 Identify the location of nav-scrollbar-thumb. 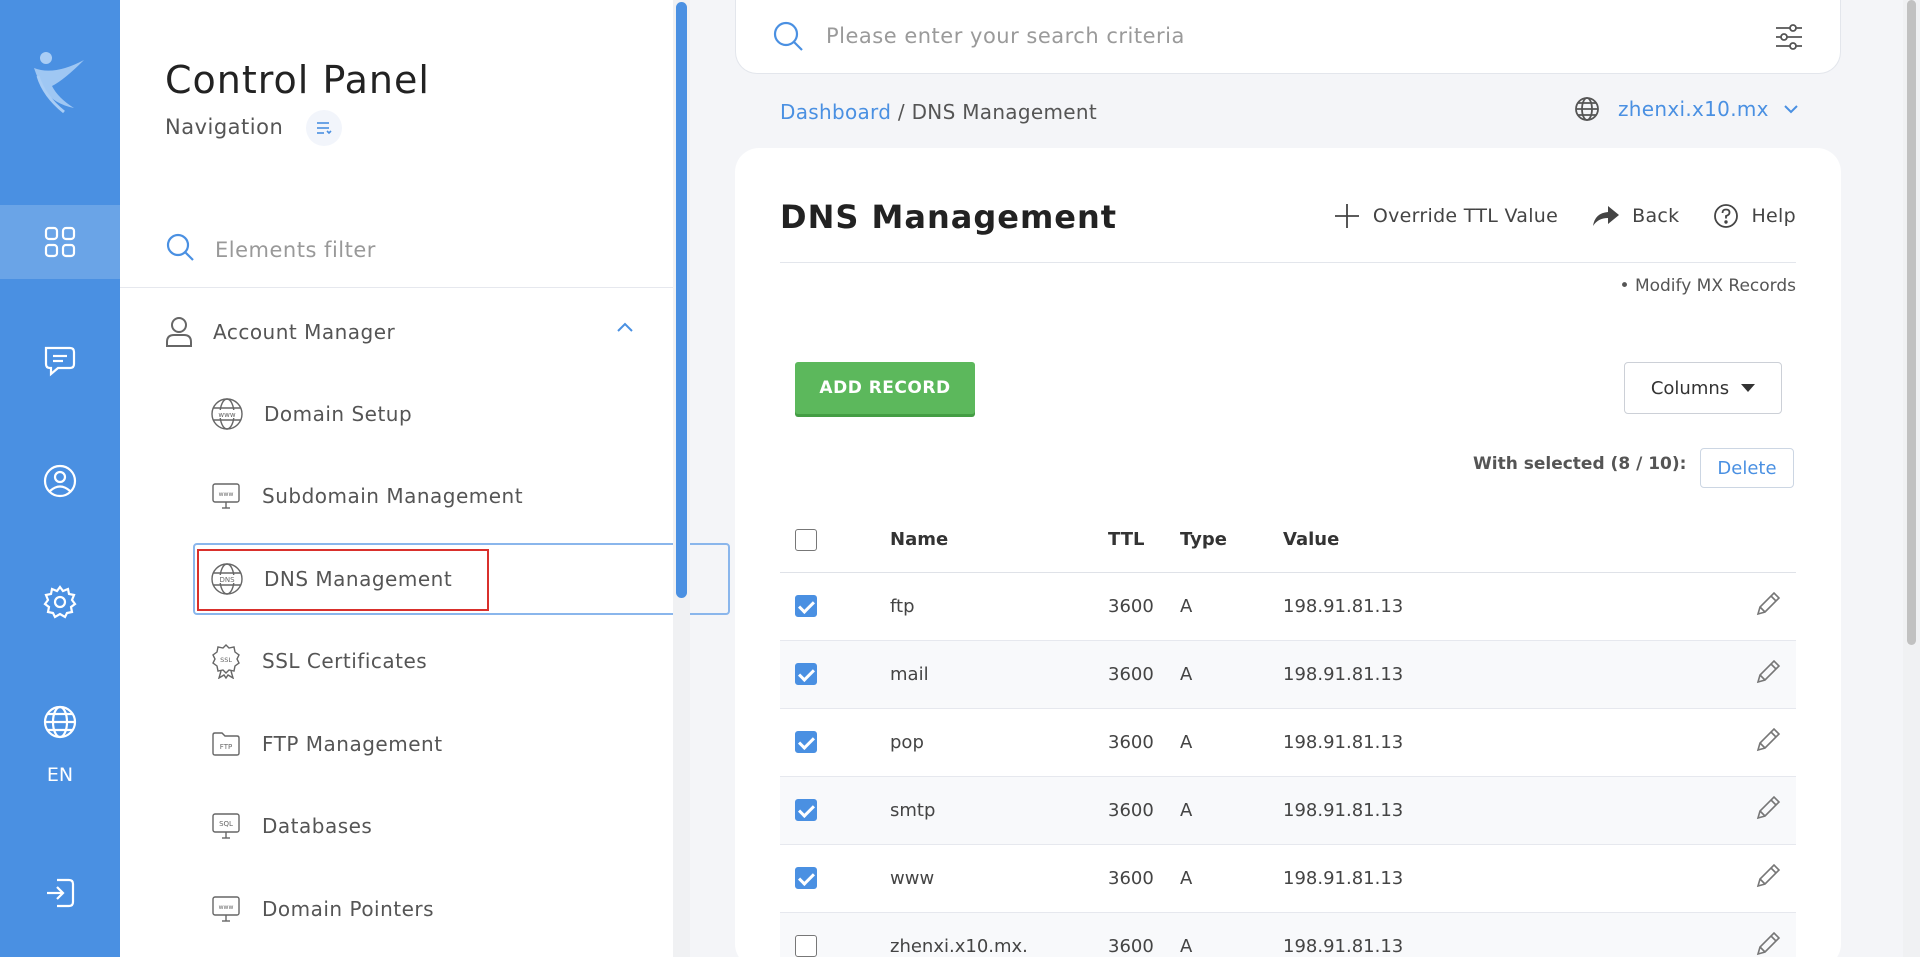
(681, 300).